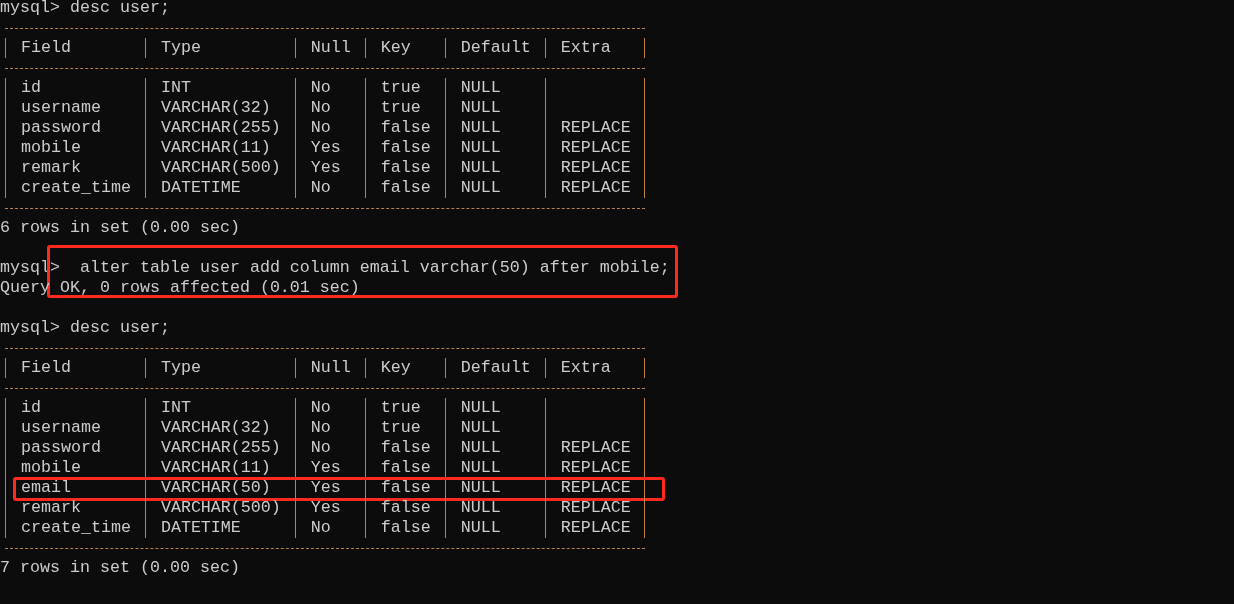  I want to click on sql-command: alter table user add column email varchar(50) after mobile;, so click(374, 268).